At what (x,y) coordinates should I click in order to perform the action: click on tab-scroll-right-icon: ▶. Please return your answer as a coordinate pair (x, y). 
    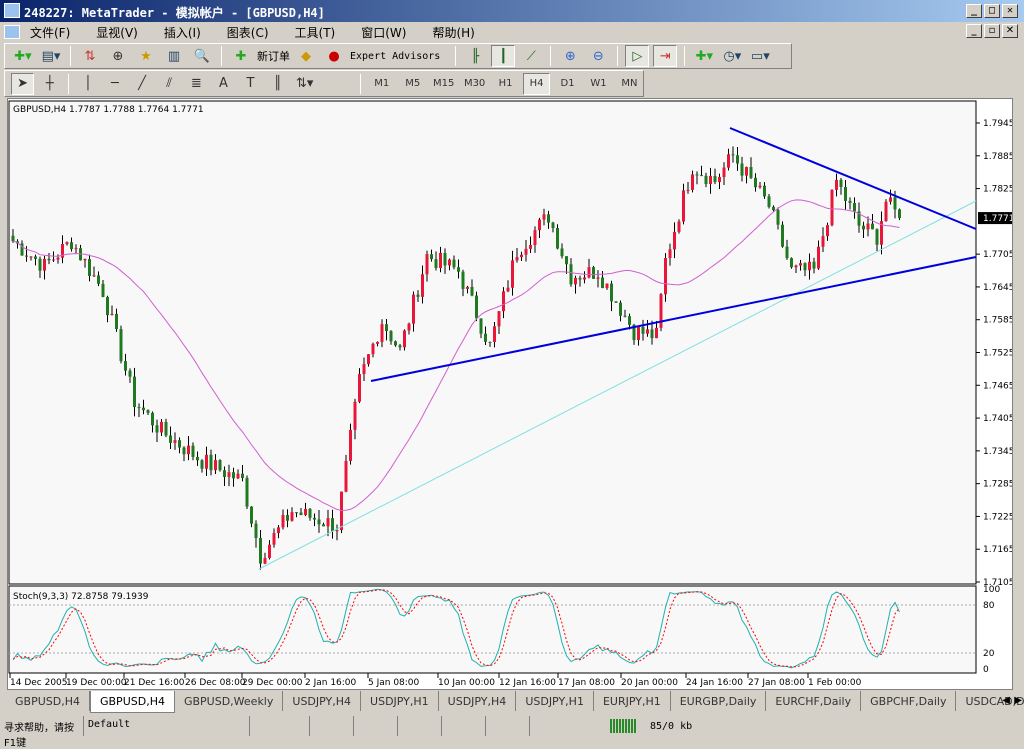
    Looking at the image, I should click on (1018, 700).